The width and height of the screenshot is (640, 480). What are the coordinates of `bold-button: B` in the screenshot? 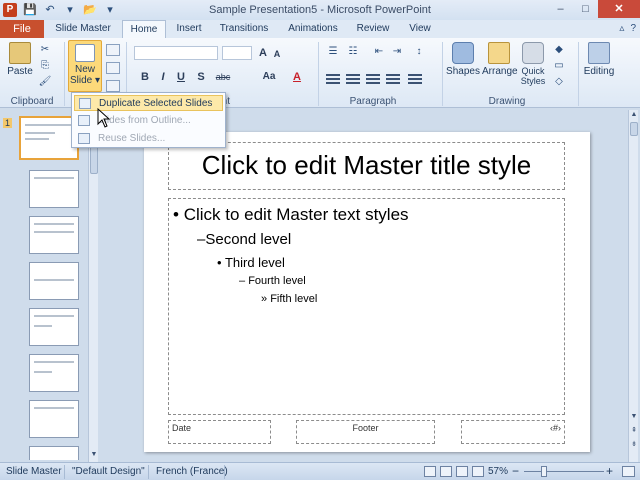 It's located at (145, 77).